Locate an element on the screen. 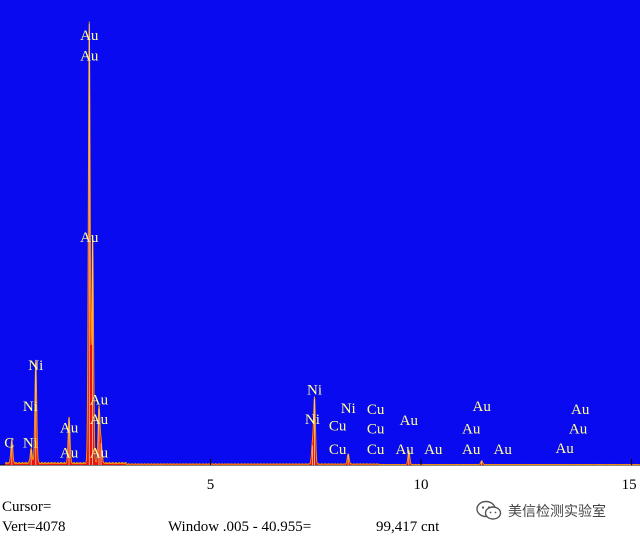 Image resolution: width=640 pixels, height=541 pixels. peak-label-au-11: Au is located at coordinates (99, 453).